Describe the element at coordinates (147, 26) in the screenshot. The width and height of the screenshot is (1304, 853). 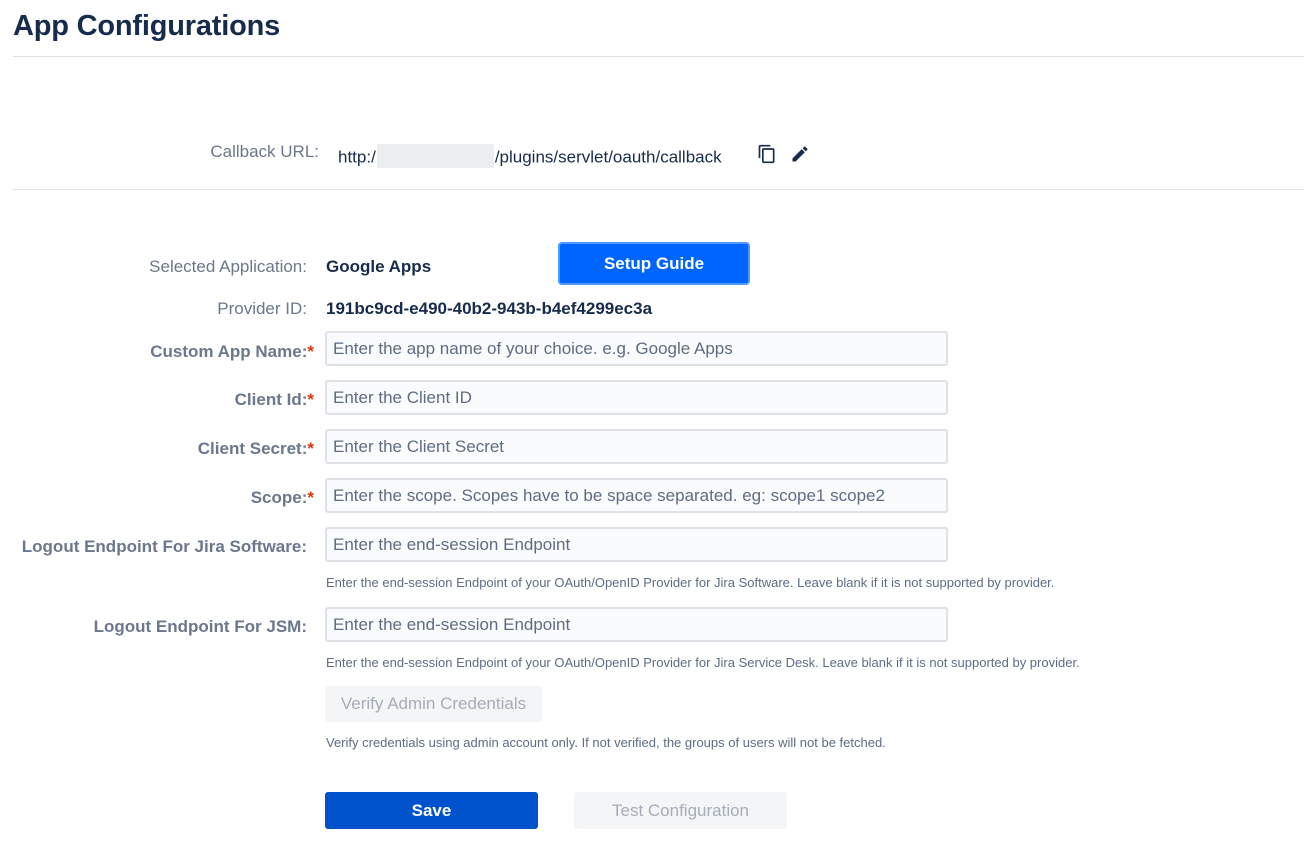
I see `page-title: App Configurations` at that location.